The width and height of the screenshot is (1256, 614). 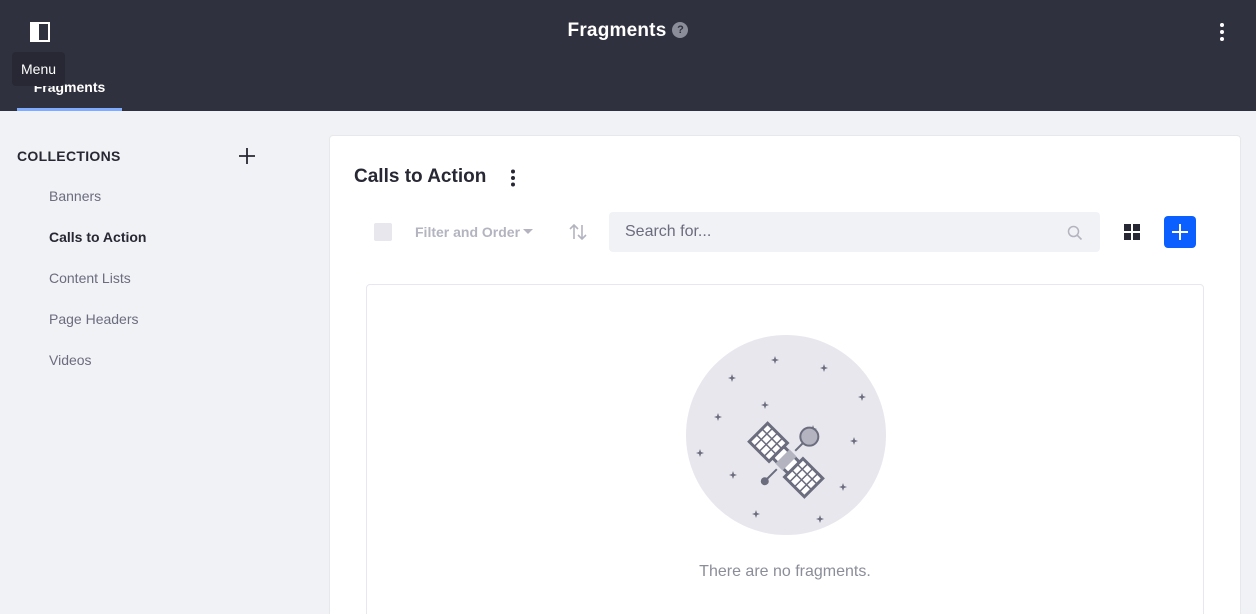 I want to click on top-bar: Fragments?, so click(x=628, y=32).